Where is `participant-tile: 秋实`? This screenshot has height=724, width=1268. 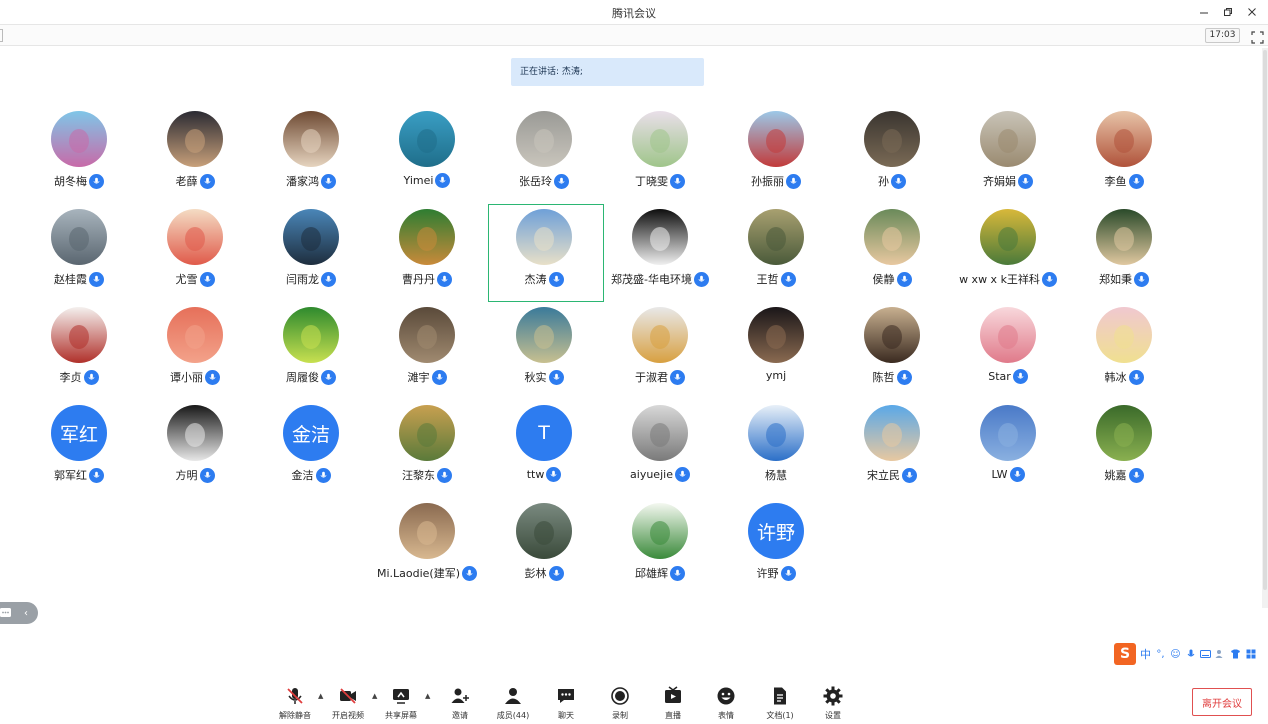
participant-tile: 秋实 is located at coordinates (544, 356).